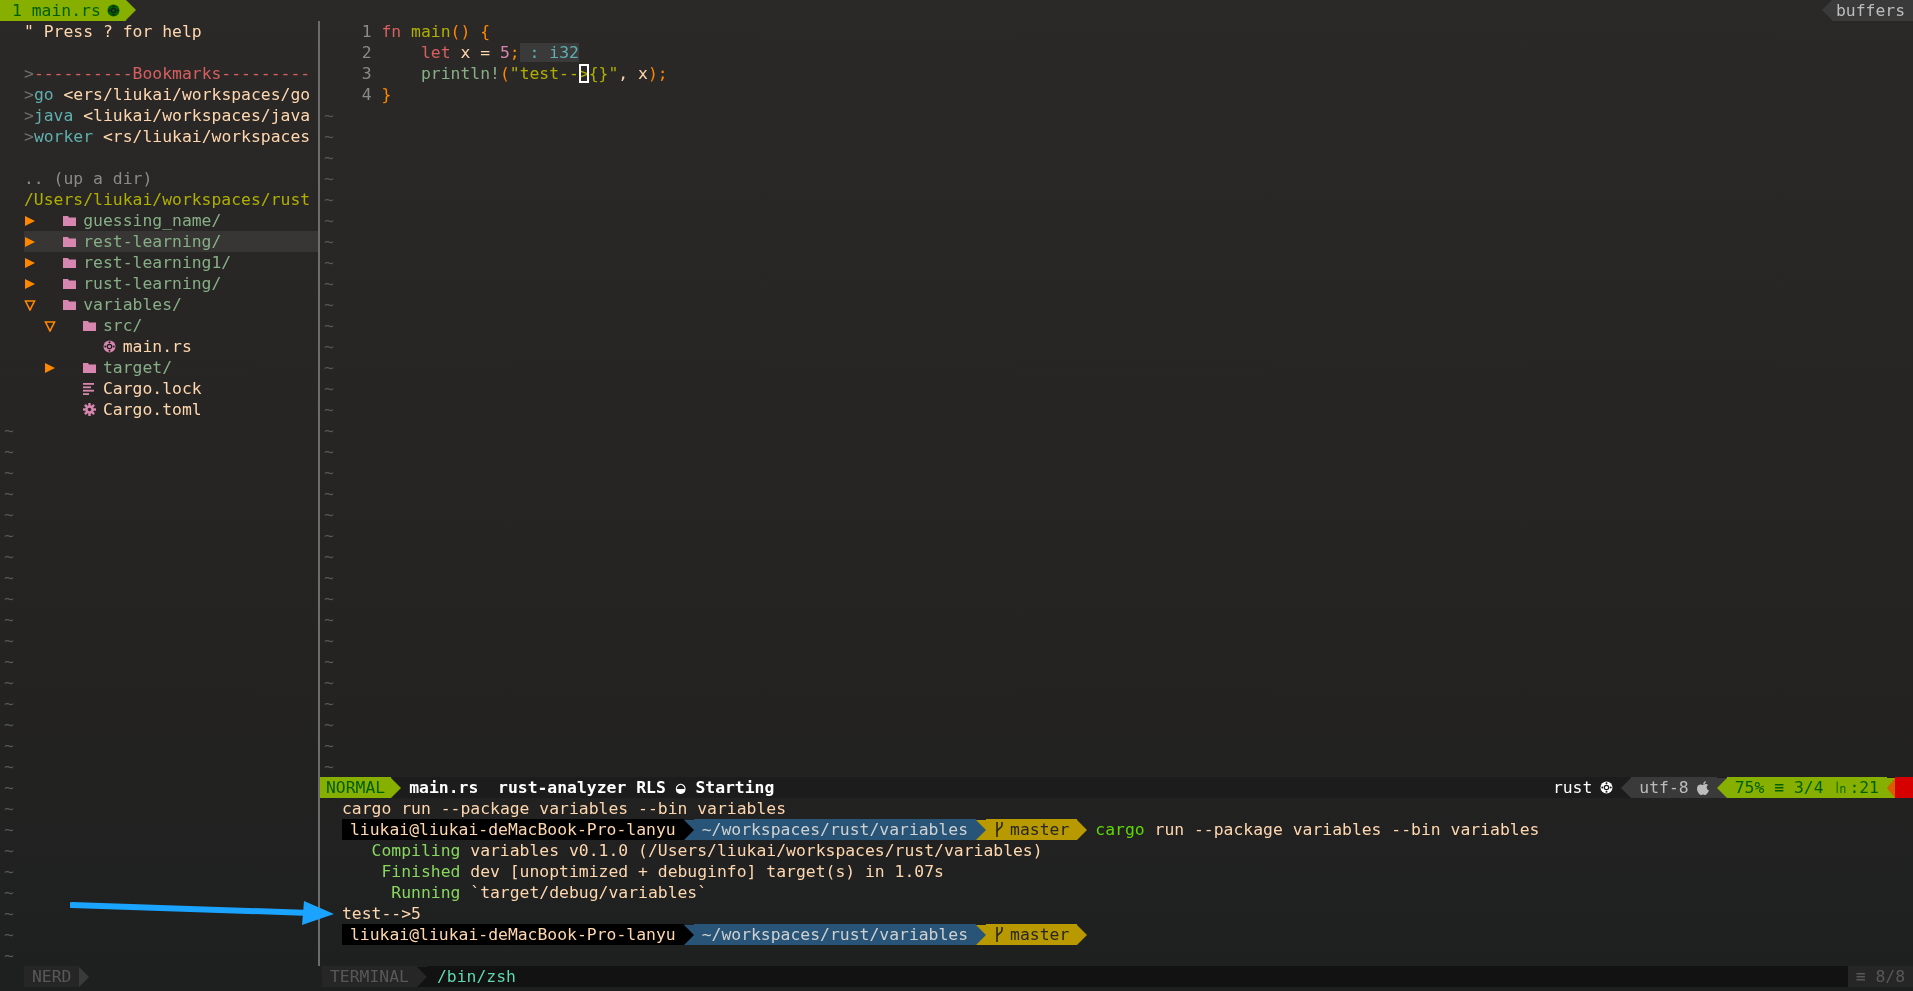  What do you see at coordinates (1702, 787) in the screenshot?
I see `apple-icon` at bounding box center [1702, 787].